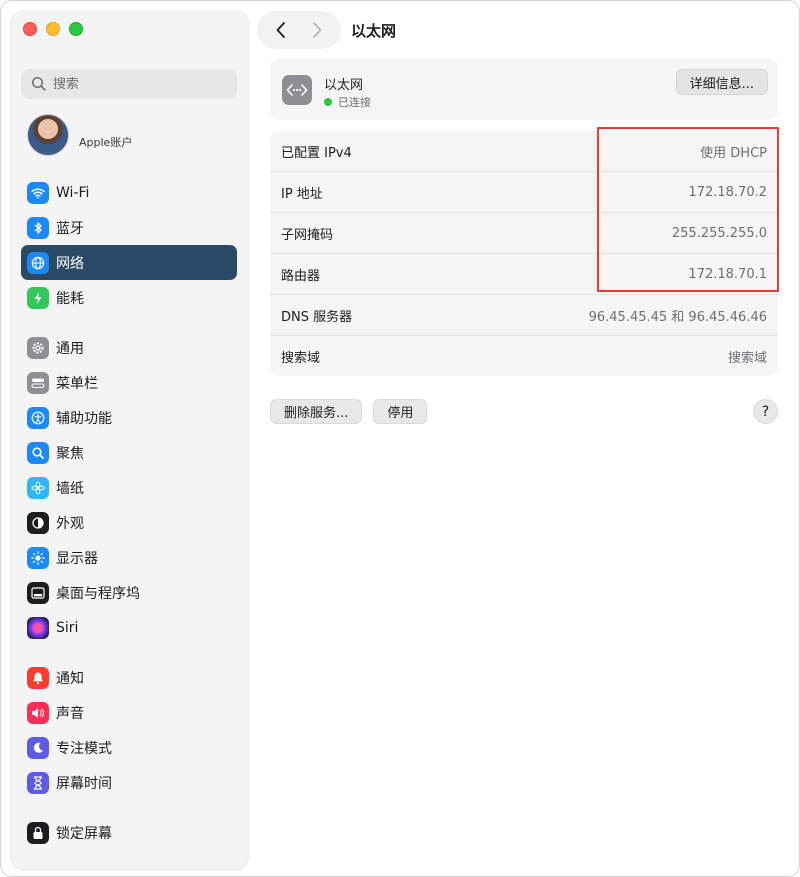 The width and height of the screenshot is (800, 877). What do you see at coordinates (129, 297) in the screenshot?
I see `sidebar-item-energy: 能耗` at bounding box center [129, 297].